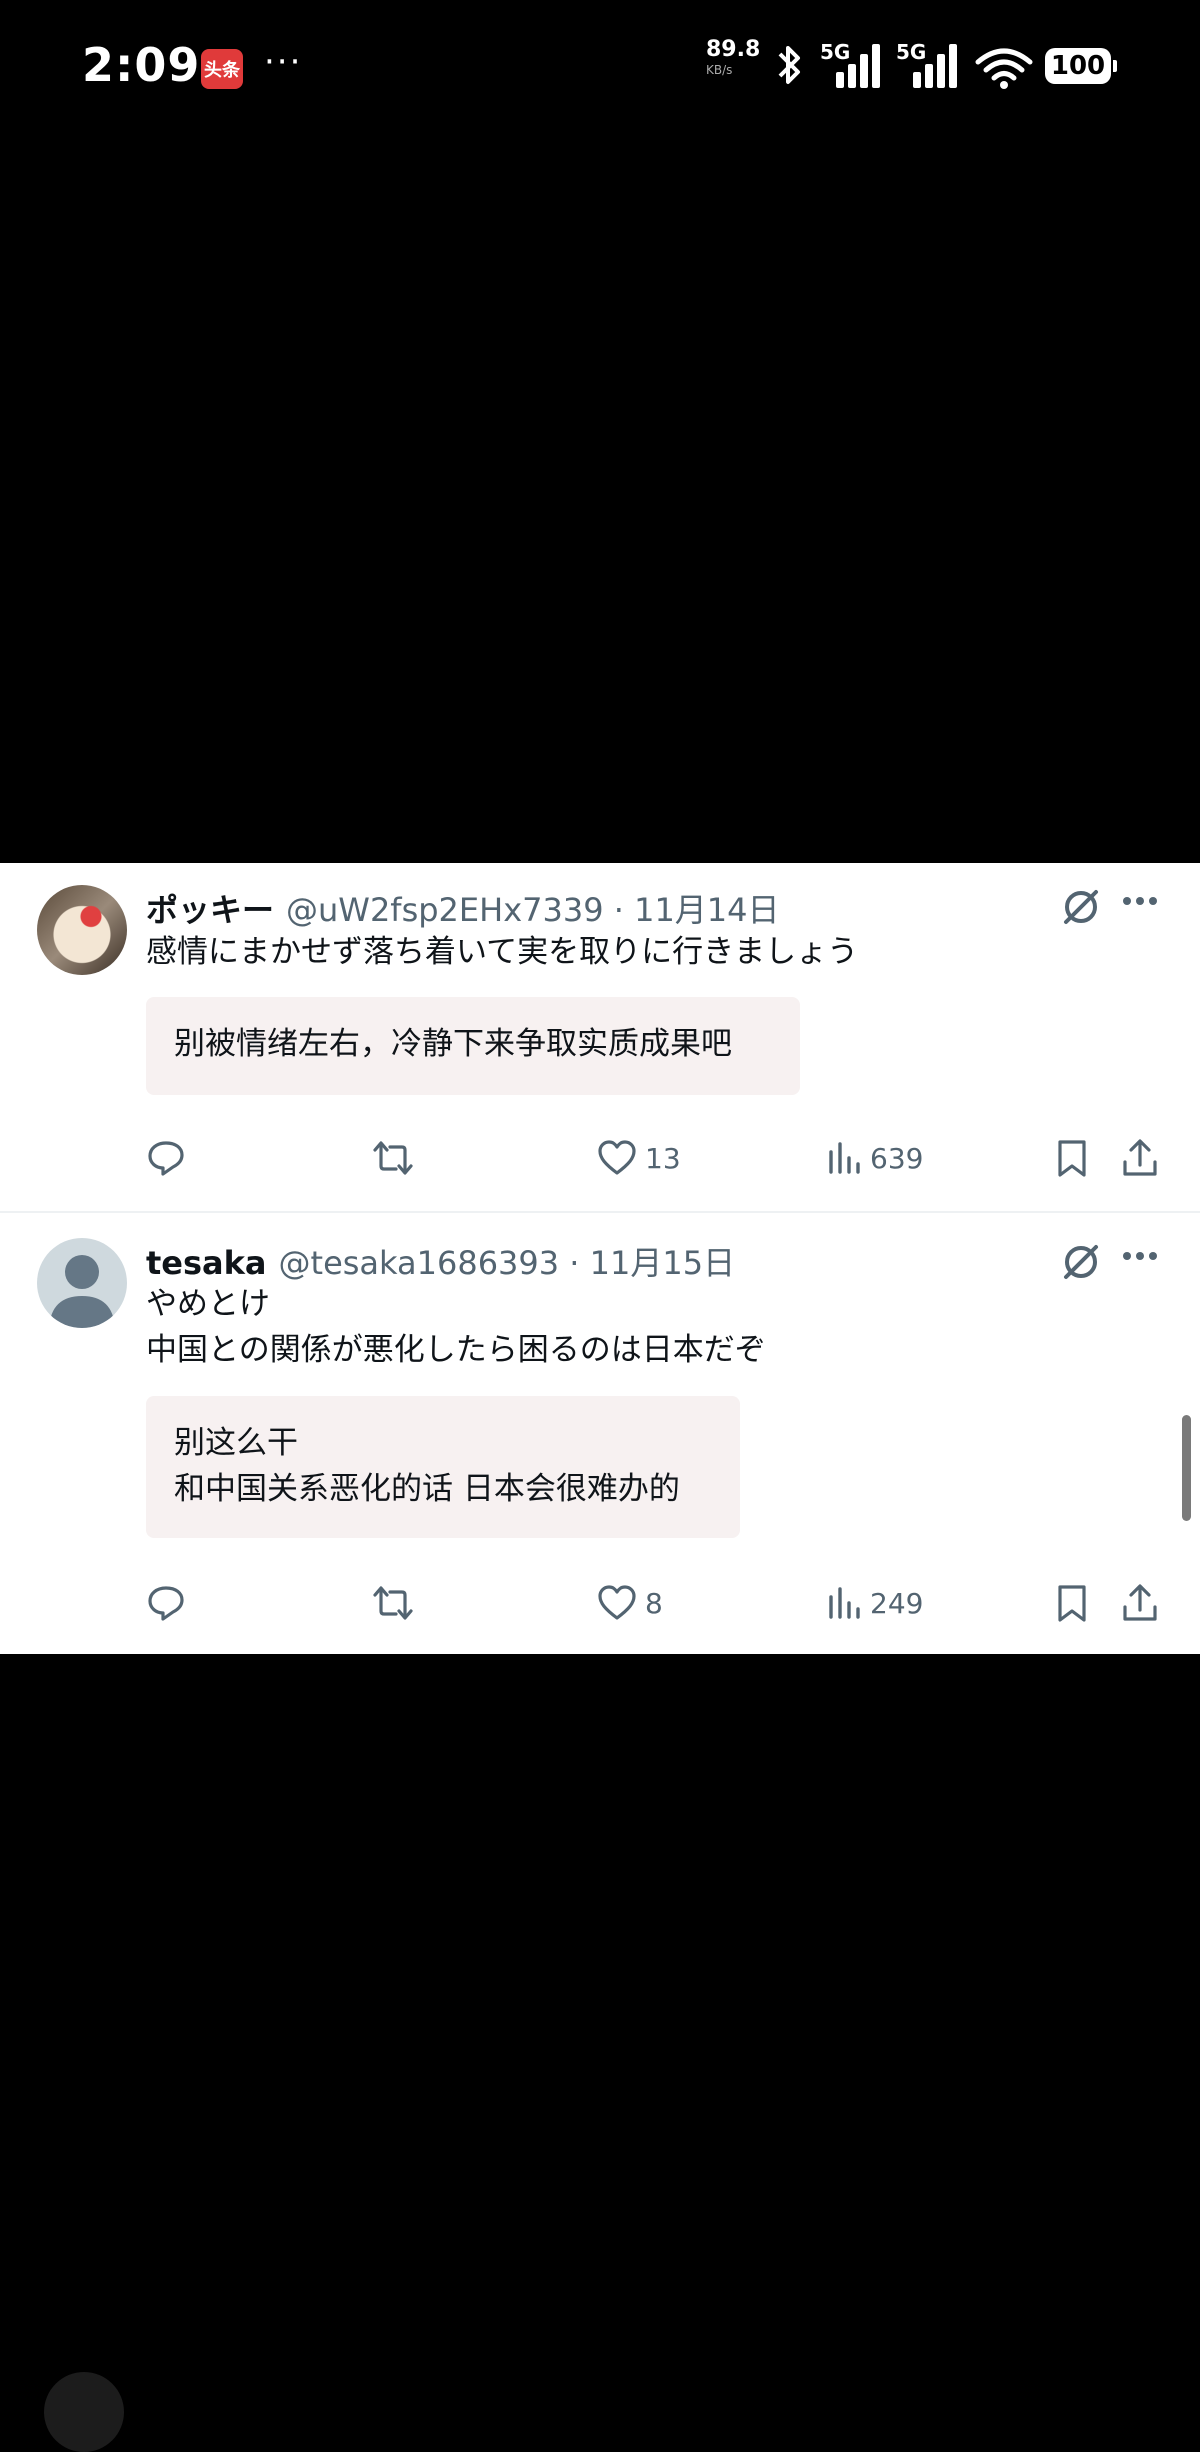 This screenshot has height=2452, width=1200. Describe the element at coordinates (663, 1158) in the screenshot. I see `like-count: 13` at that location.